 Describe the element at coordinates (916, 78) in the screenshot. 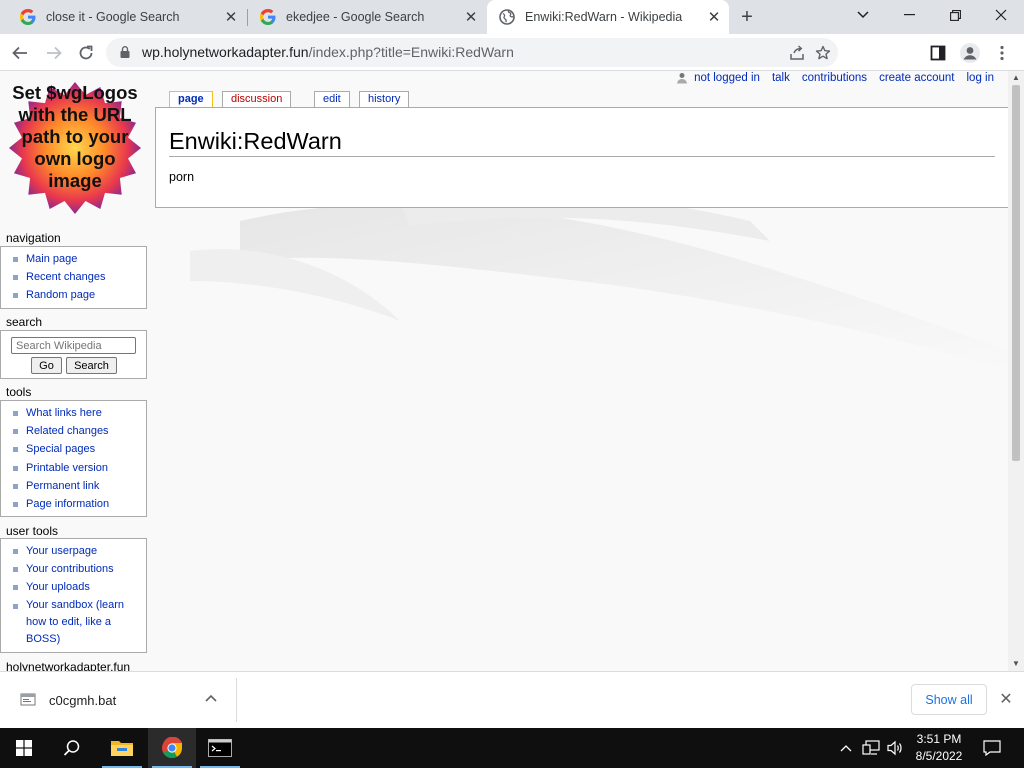

I see `create-account-link: create account` at that location.